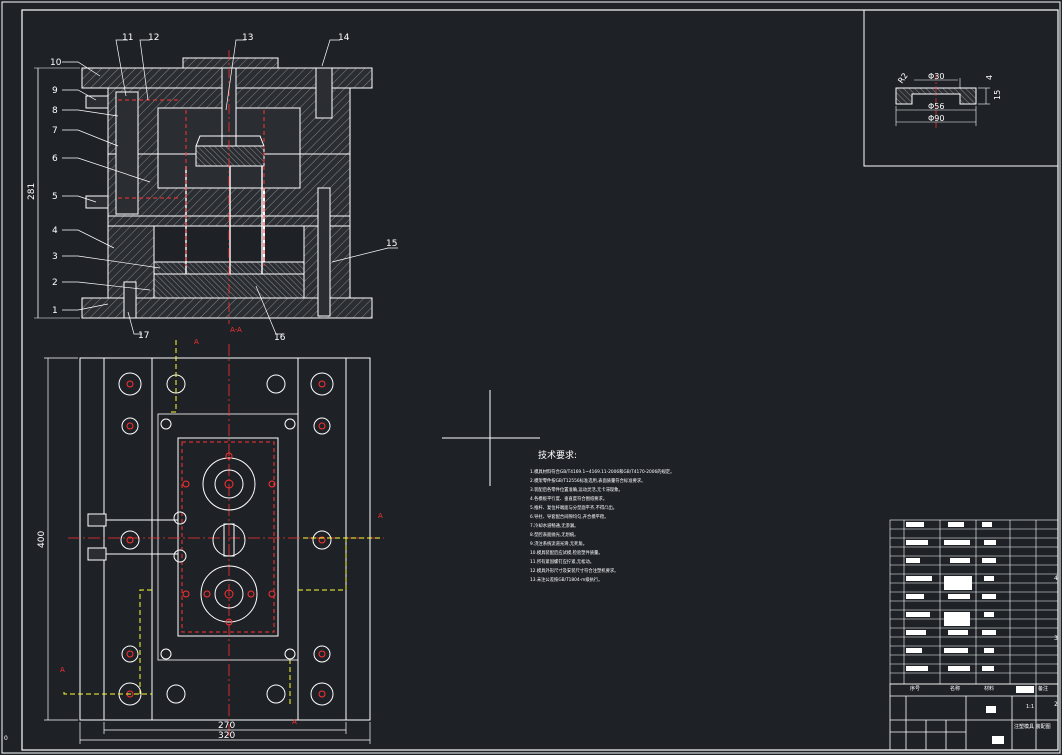 The height and width of the screenshot is (755, 1062). What do you see at coordinates (6, 738) in the screenshot?
I see `svg-text: 0` at bounding box center [6, 738].